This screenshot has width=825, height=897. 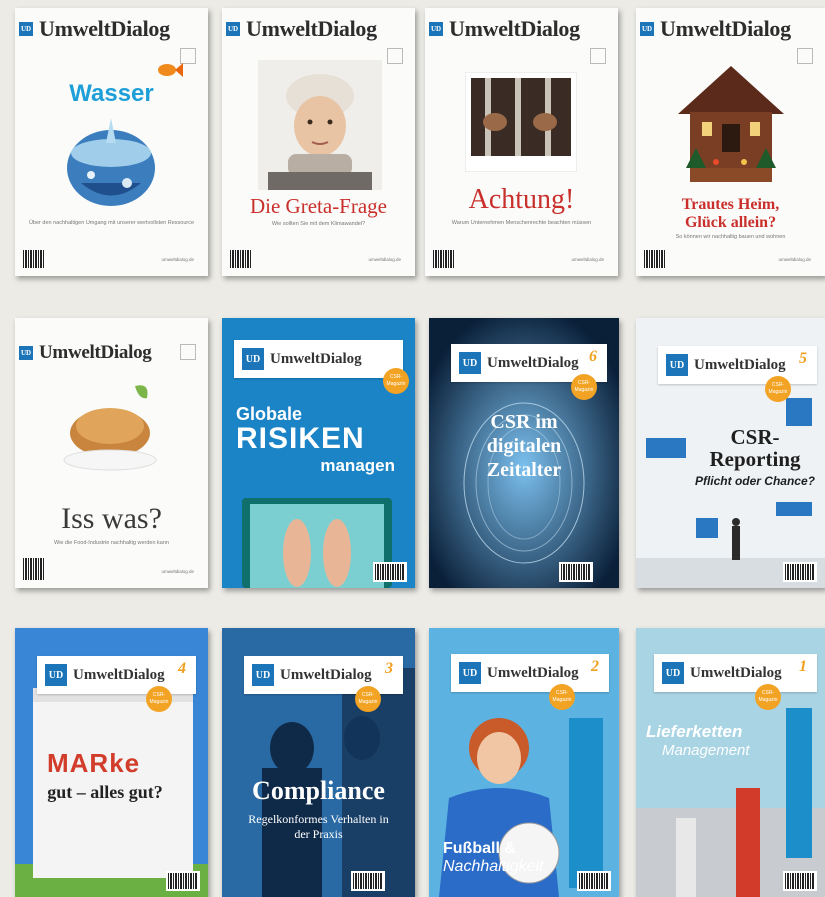 I want to click on portrait-illustration, so click(x=320, y=125).